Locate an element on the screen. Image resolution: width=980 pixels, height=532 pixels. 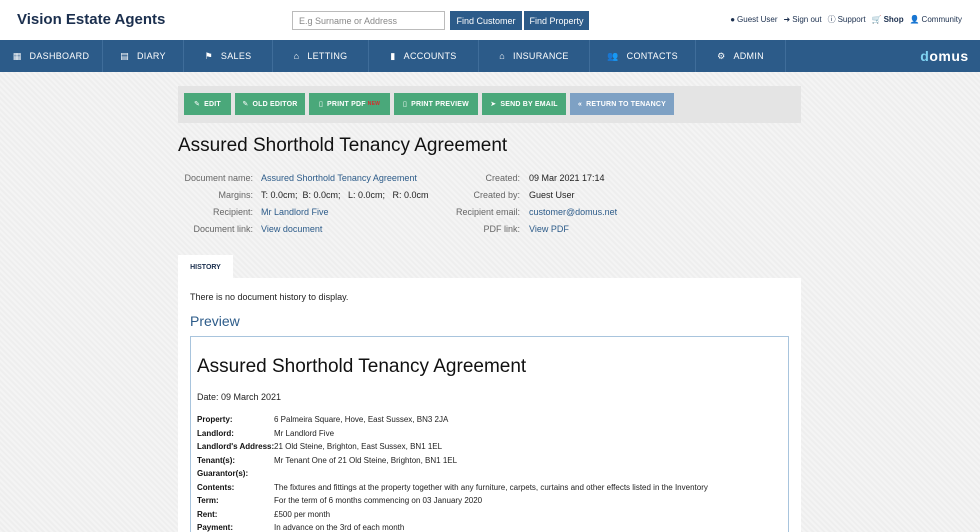
document-name-link: Assured Shorthold Tenancy Agreement is located at coordinates (339, 178).